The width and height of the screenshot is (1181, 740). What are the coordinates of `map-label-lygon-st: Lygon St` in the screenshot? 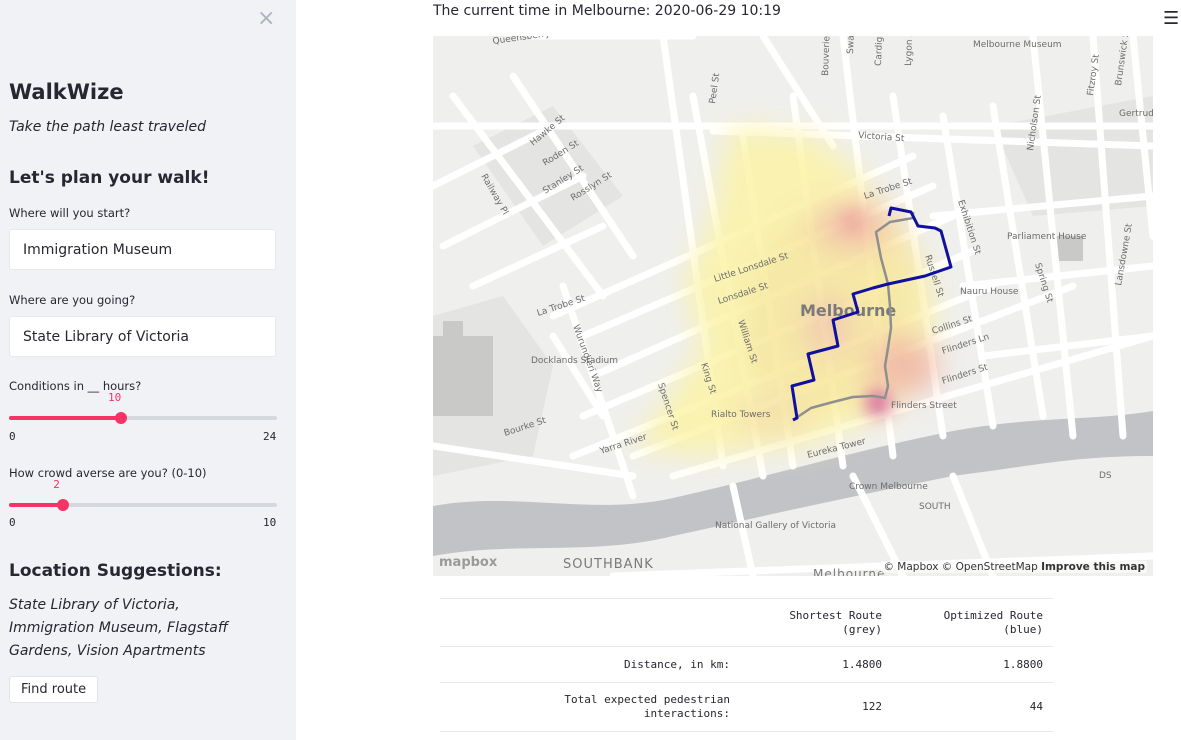 It's located at (909, 51).